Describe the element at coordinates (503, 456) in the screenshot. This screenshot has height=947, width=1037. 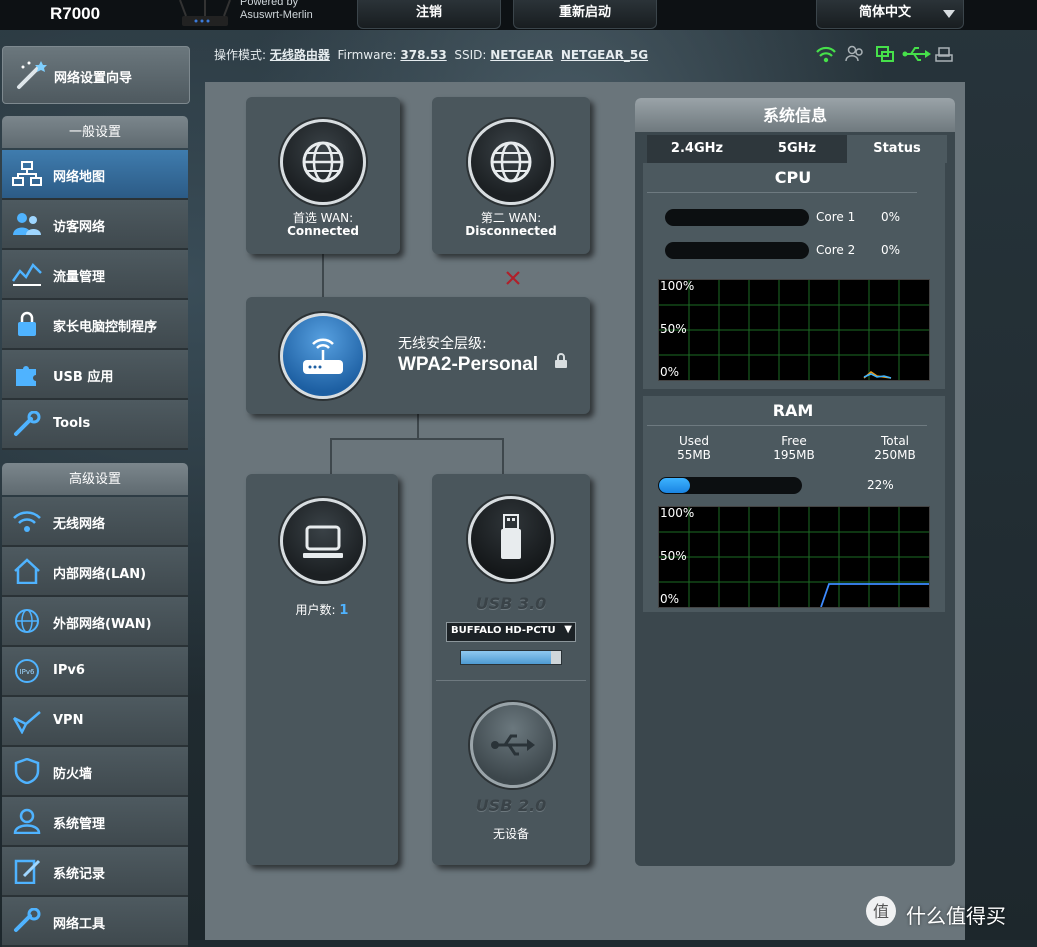
I see `connector-usb` at that location.